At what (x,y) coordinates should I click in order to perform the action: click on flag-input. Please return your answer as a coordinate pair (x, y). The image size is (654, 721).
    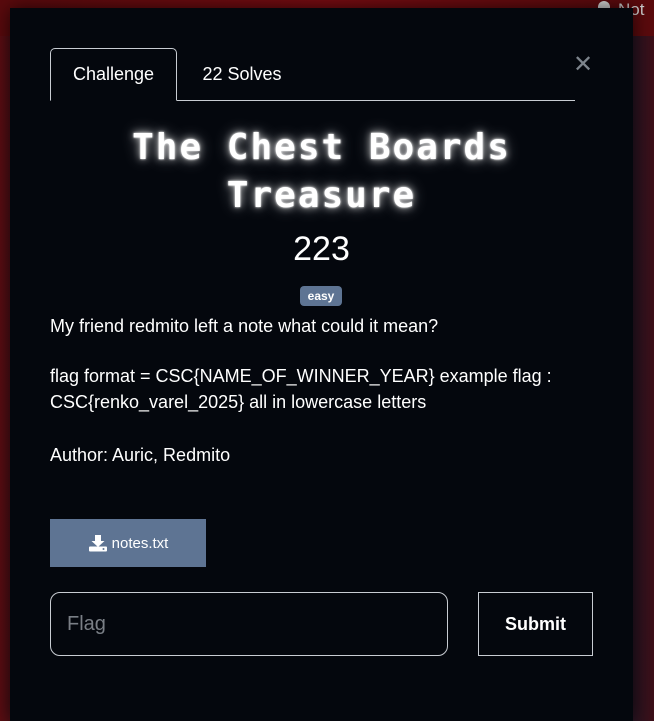
    Looking at the image, I should click on (249, 624).